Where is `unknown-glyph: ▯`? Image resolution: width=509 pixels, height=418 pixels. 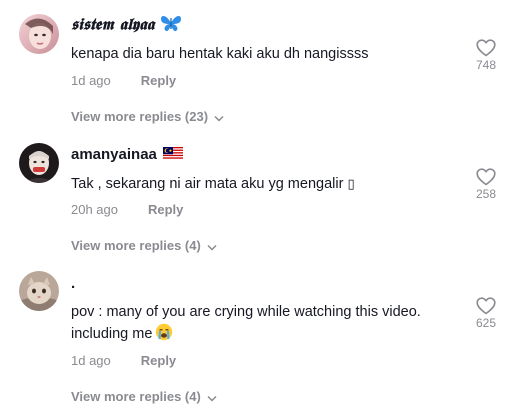 unknown-glyph: ▯ is located at coordinates (351, 184).